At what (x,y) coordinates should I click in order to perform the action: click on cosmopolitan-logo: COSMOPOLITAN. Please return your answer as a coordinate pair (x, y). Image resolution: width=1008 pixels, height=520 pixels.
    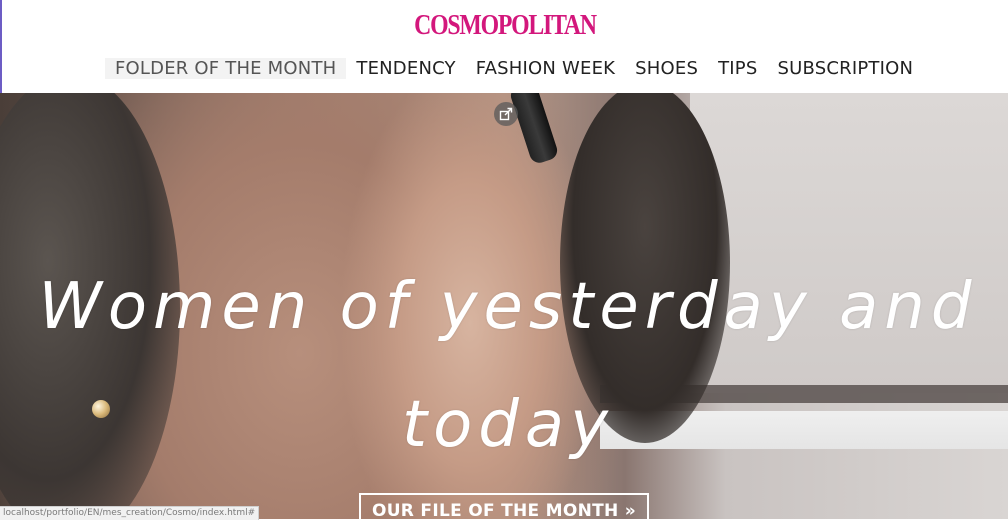
    Looking at the image, I should click on (505, 25).